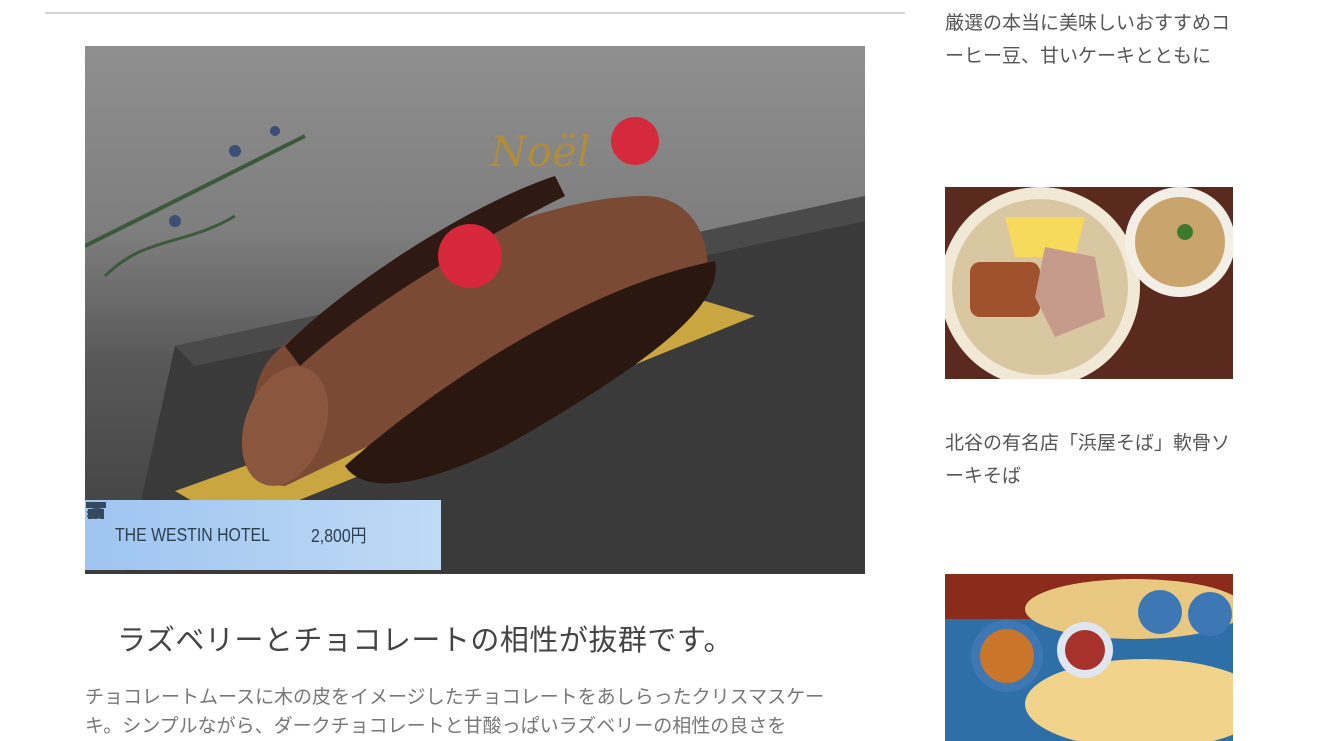 This screenshot has width=1325, height=741. I want to click on top-divider, so click(475, 13).